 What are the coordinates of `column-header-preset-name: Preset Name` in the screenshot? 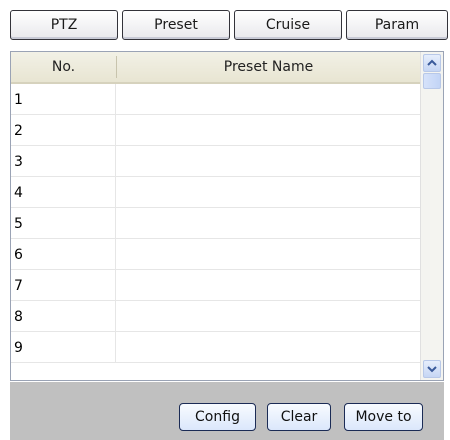 It's located at (268, 67).